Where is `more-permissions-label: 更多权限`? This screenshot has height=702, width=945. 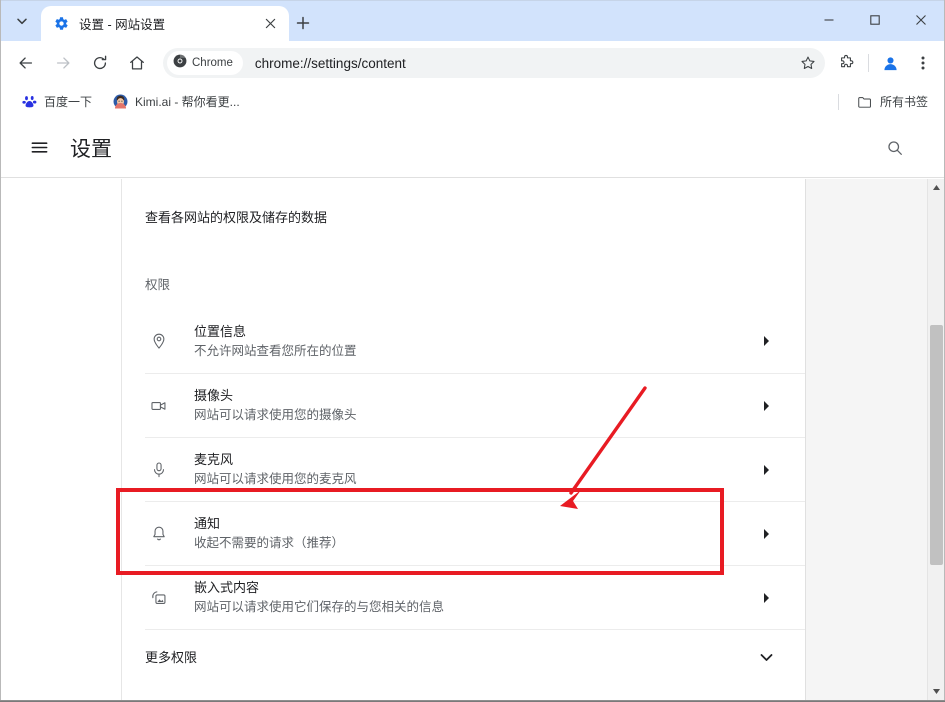
more-permissions-label: 更多权限 is located at coordinates (171, 657).